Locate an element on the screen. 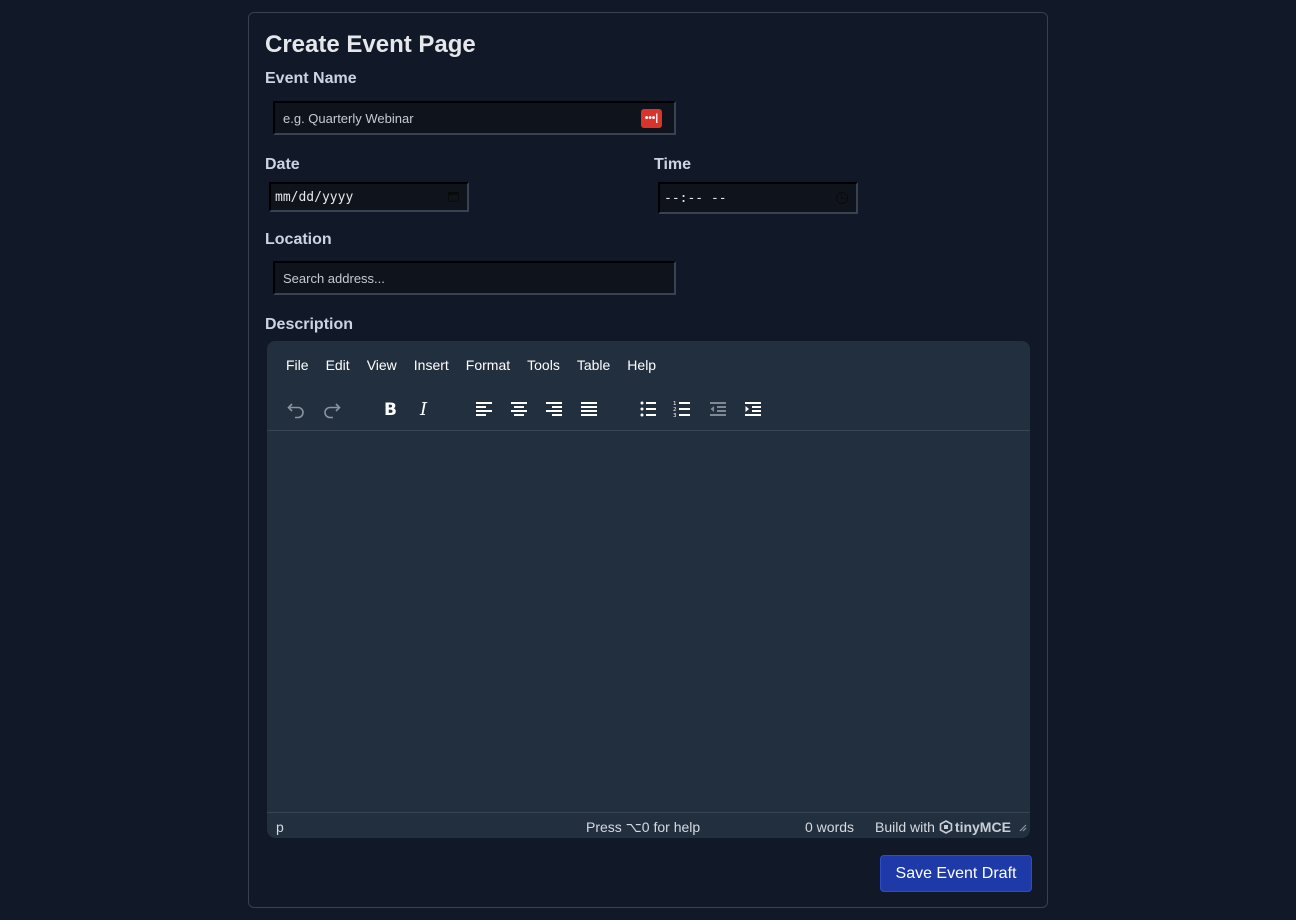 This screenshot has width=1296, height=920. italic-icon: I is located at coordinates (425, 409).